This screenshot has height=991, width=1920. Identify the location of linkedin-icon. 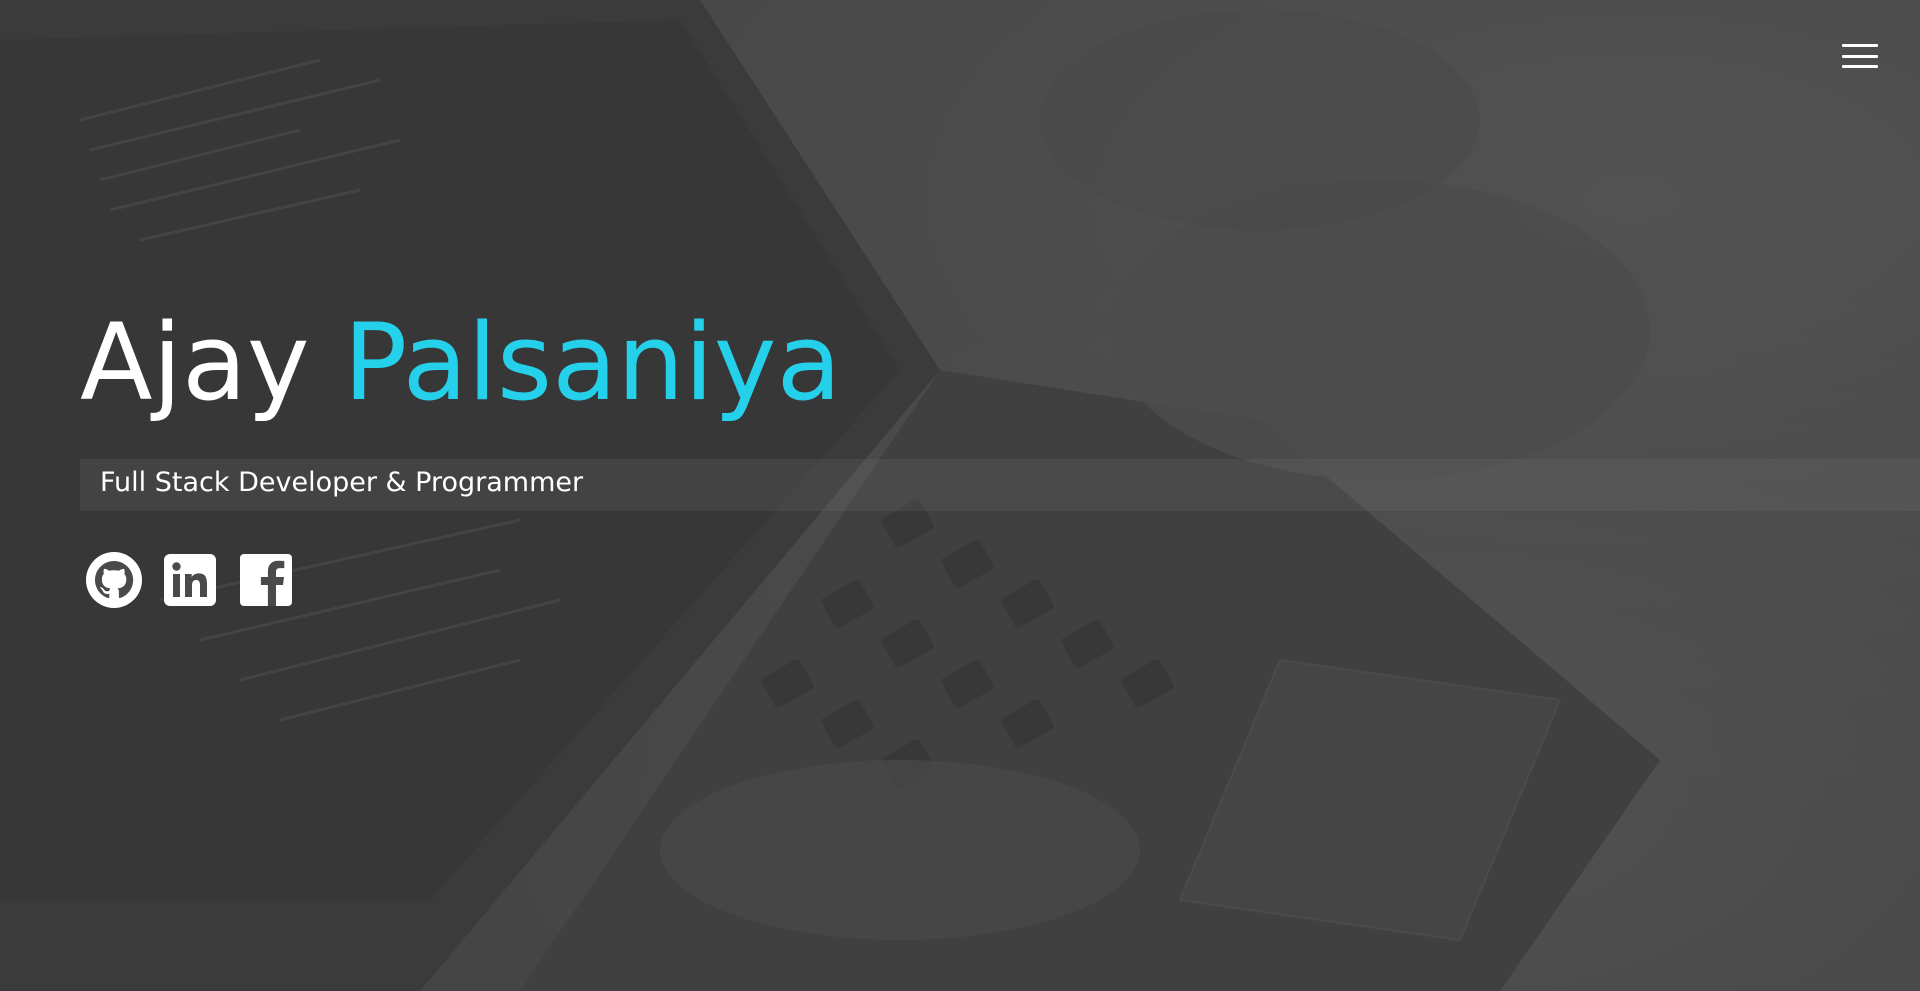
(190, 580).